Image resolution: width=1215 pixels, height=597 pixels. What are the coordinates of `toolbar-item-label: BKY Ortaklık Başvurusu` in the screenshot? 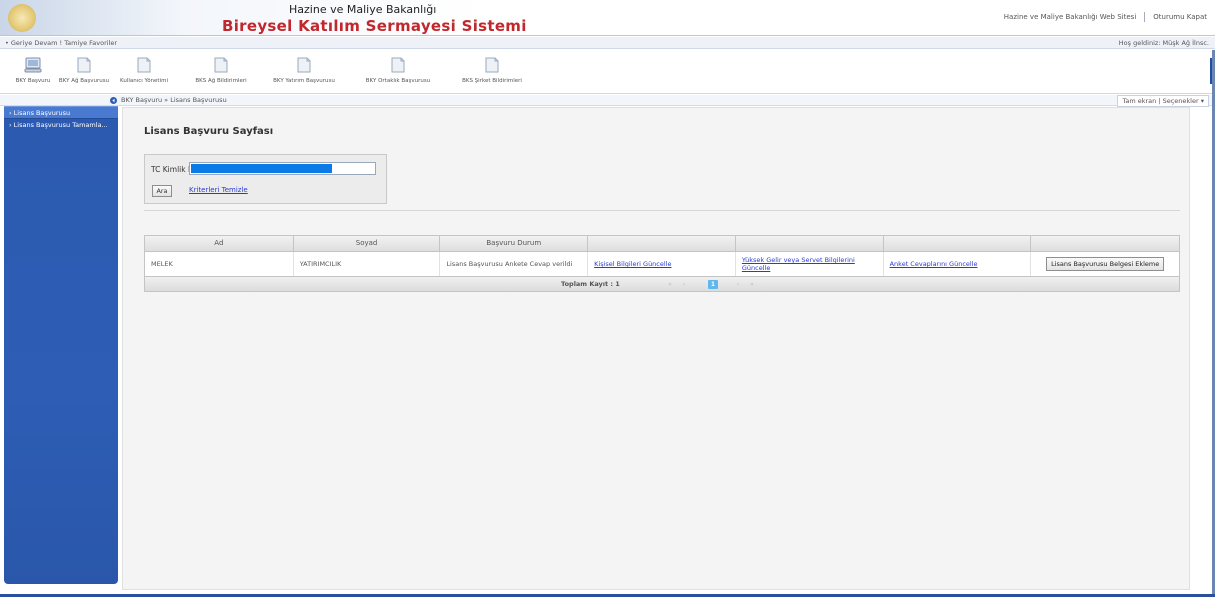 It's located at (398, 81).